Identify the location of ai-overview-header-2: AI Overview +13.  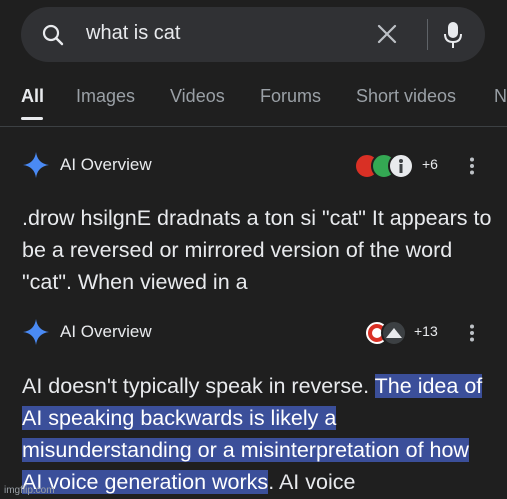
(257, 333).